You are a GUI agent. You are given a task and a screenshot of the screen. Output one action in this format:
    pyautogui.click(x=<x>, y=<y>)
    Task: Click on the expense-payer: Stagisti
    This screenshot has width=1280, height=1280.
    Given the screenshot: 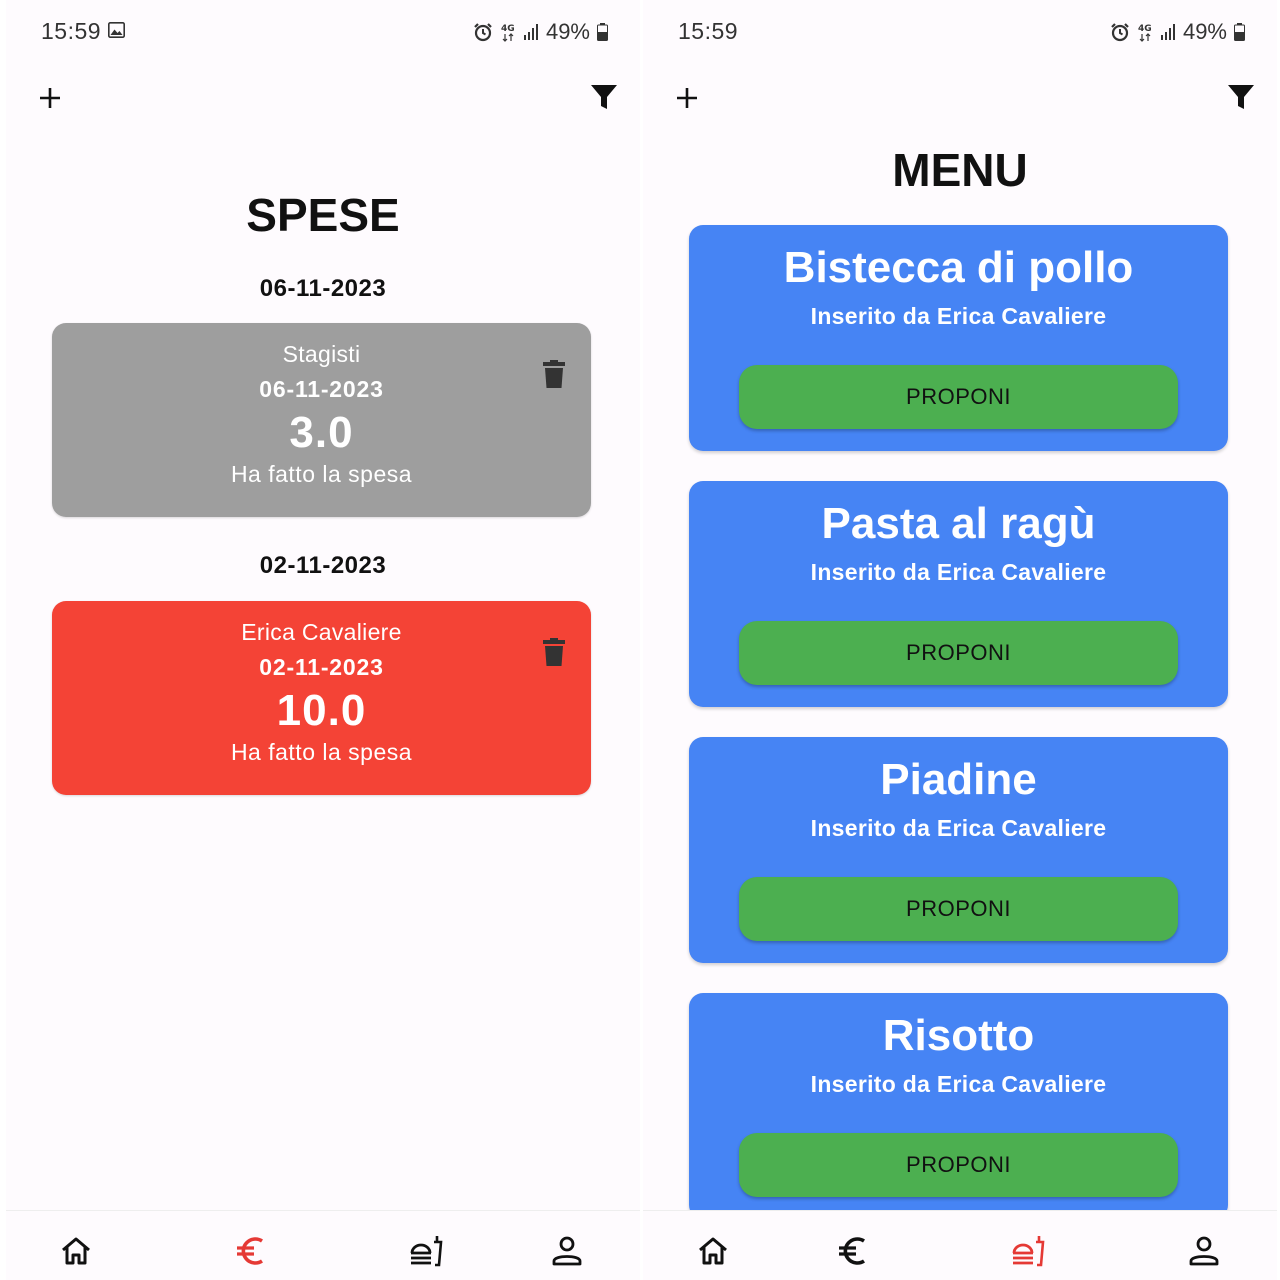 What is the action you would take?
    pyautogui.click(x=321, y=354)
    